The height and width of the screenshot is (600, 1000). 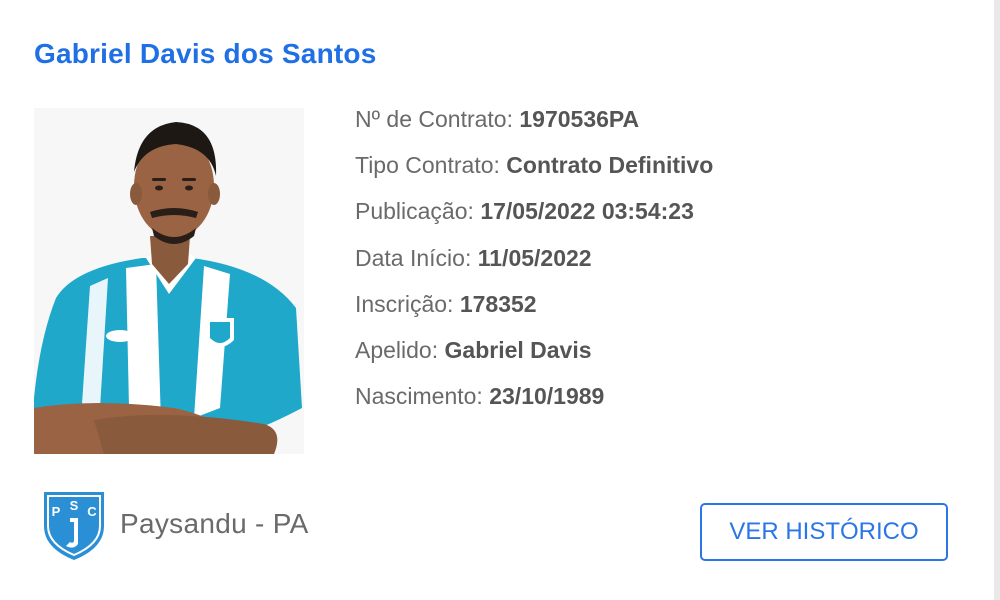 What do you see at coordinates (397, 349) in the screenshot?
I see `detail-label: Apelido:` at bounding box center [397, 349].